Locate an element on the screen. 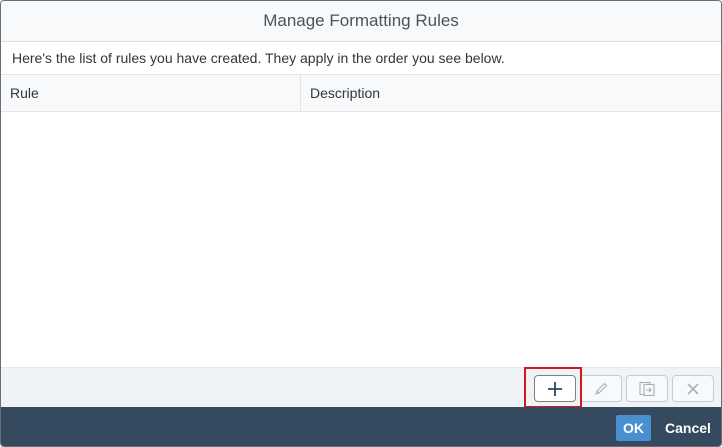  ok-button: OK is located at coordinates (633, 428).